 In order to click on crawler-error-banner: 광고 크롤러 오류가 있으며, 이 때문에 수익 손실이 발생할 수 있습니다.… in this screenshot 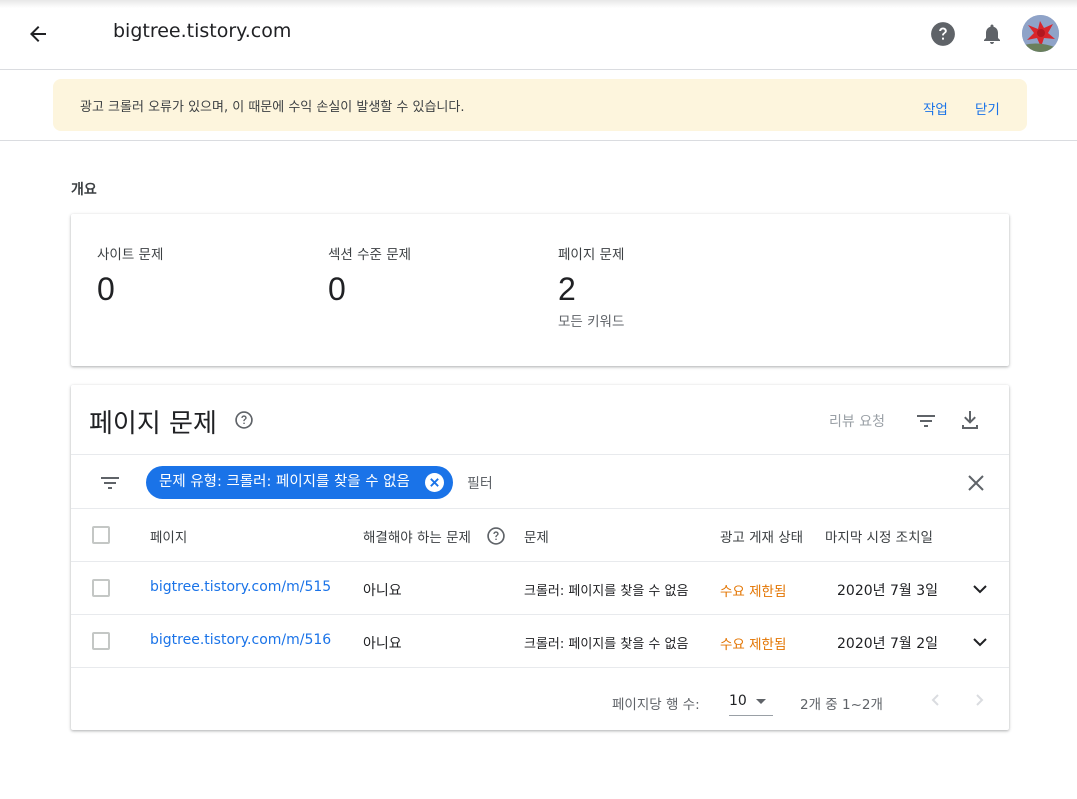, I will do `click(540, 105)`.